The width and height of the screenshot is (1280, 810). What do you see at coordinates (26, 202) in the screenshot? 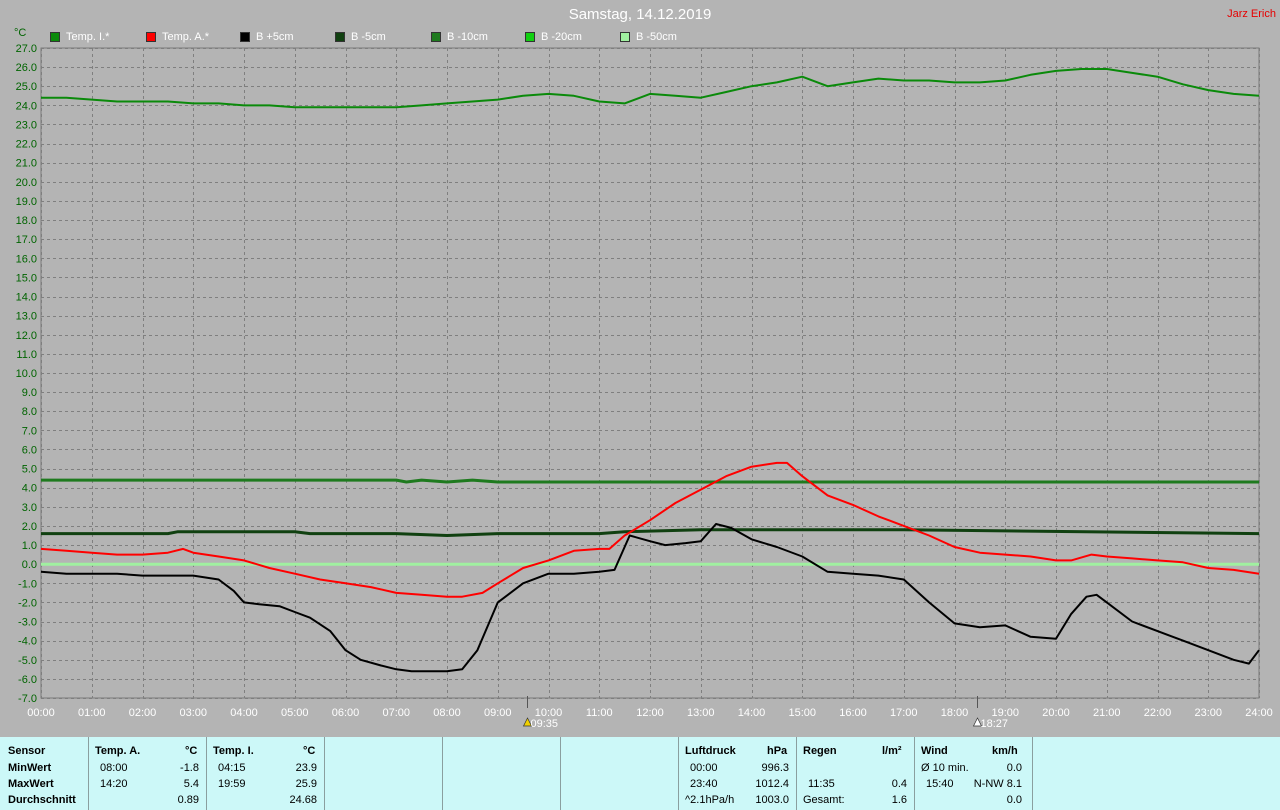
I see `y-tick-label: 19.0` at bounding box center [26, 202].